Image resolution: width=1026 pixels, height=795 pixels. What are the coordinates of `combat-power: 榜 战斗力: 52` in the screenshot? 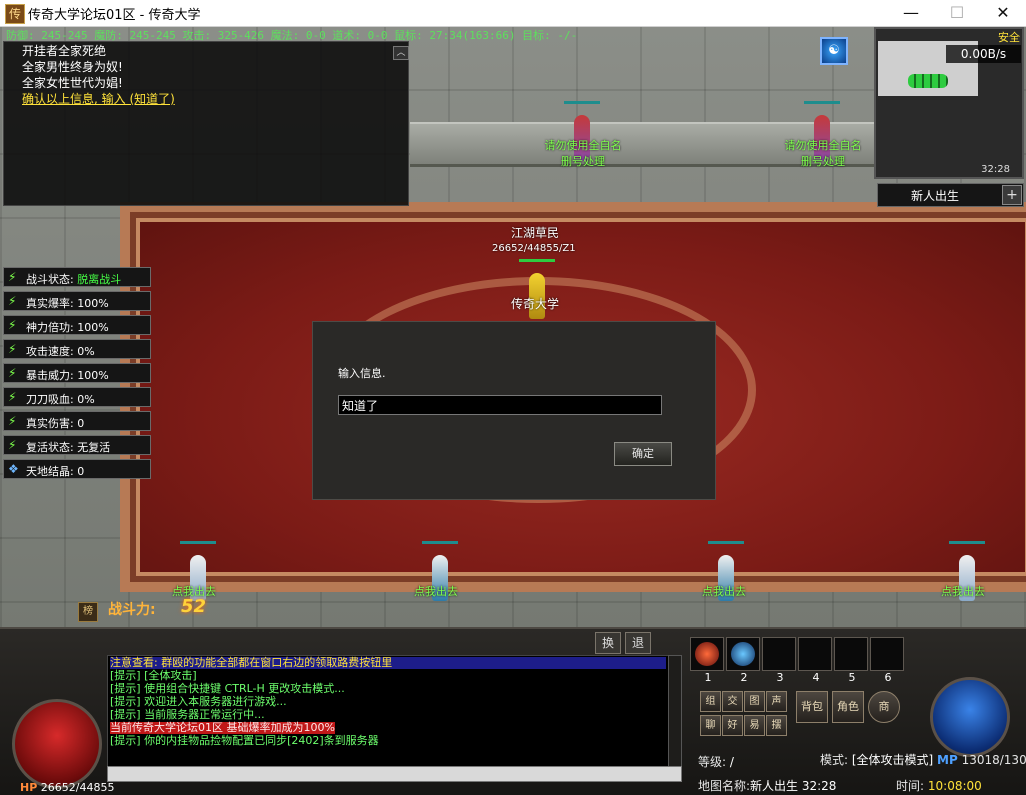 It's located at (178, 610).